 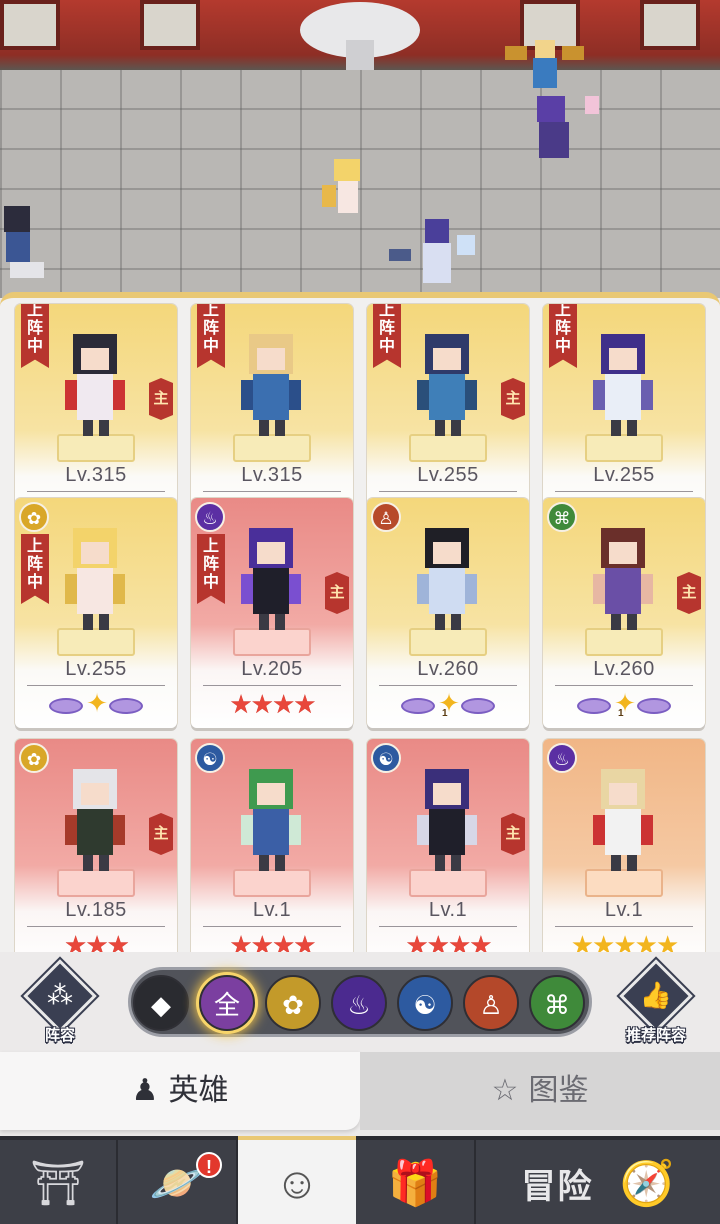 What do you see at coordinates (209, 1165) in the screenshot?
I see `notification-badge: !` at bounding box center [209, 1165].